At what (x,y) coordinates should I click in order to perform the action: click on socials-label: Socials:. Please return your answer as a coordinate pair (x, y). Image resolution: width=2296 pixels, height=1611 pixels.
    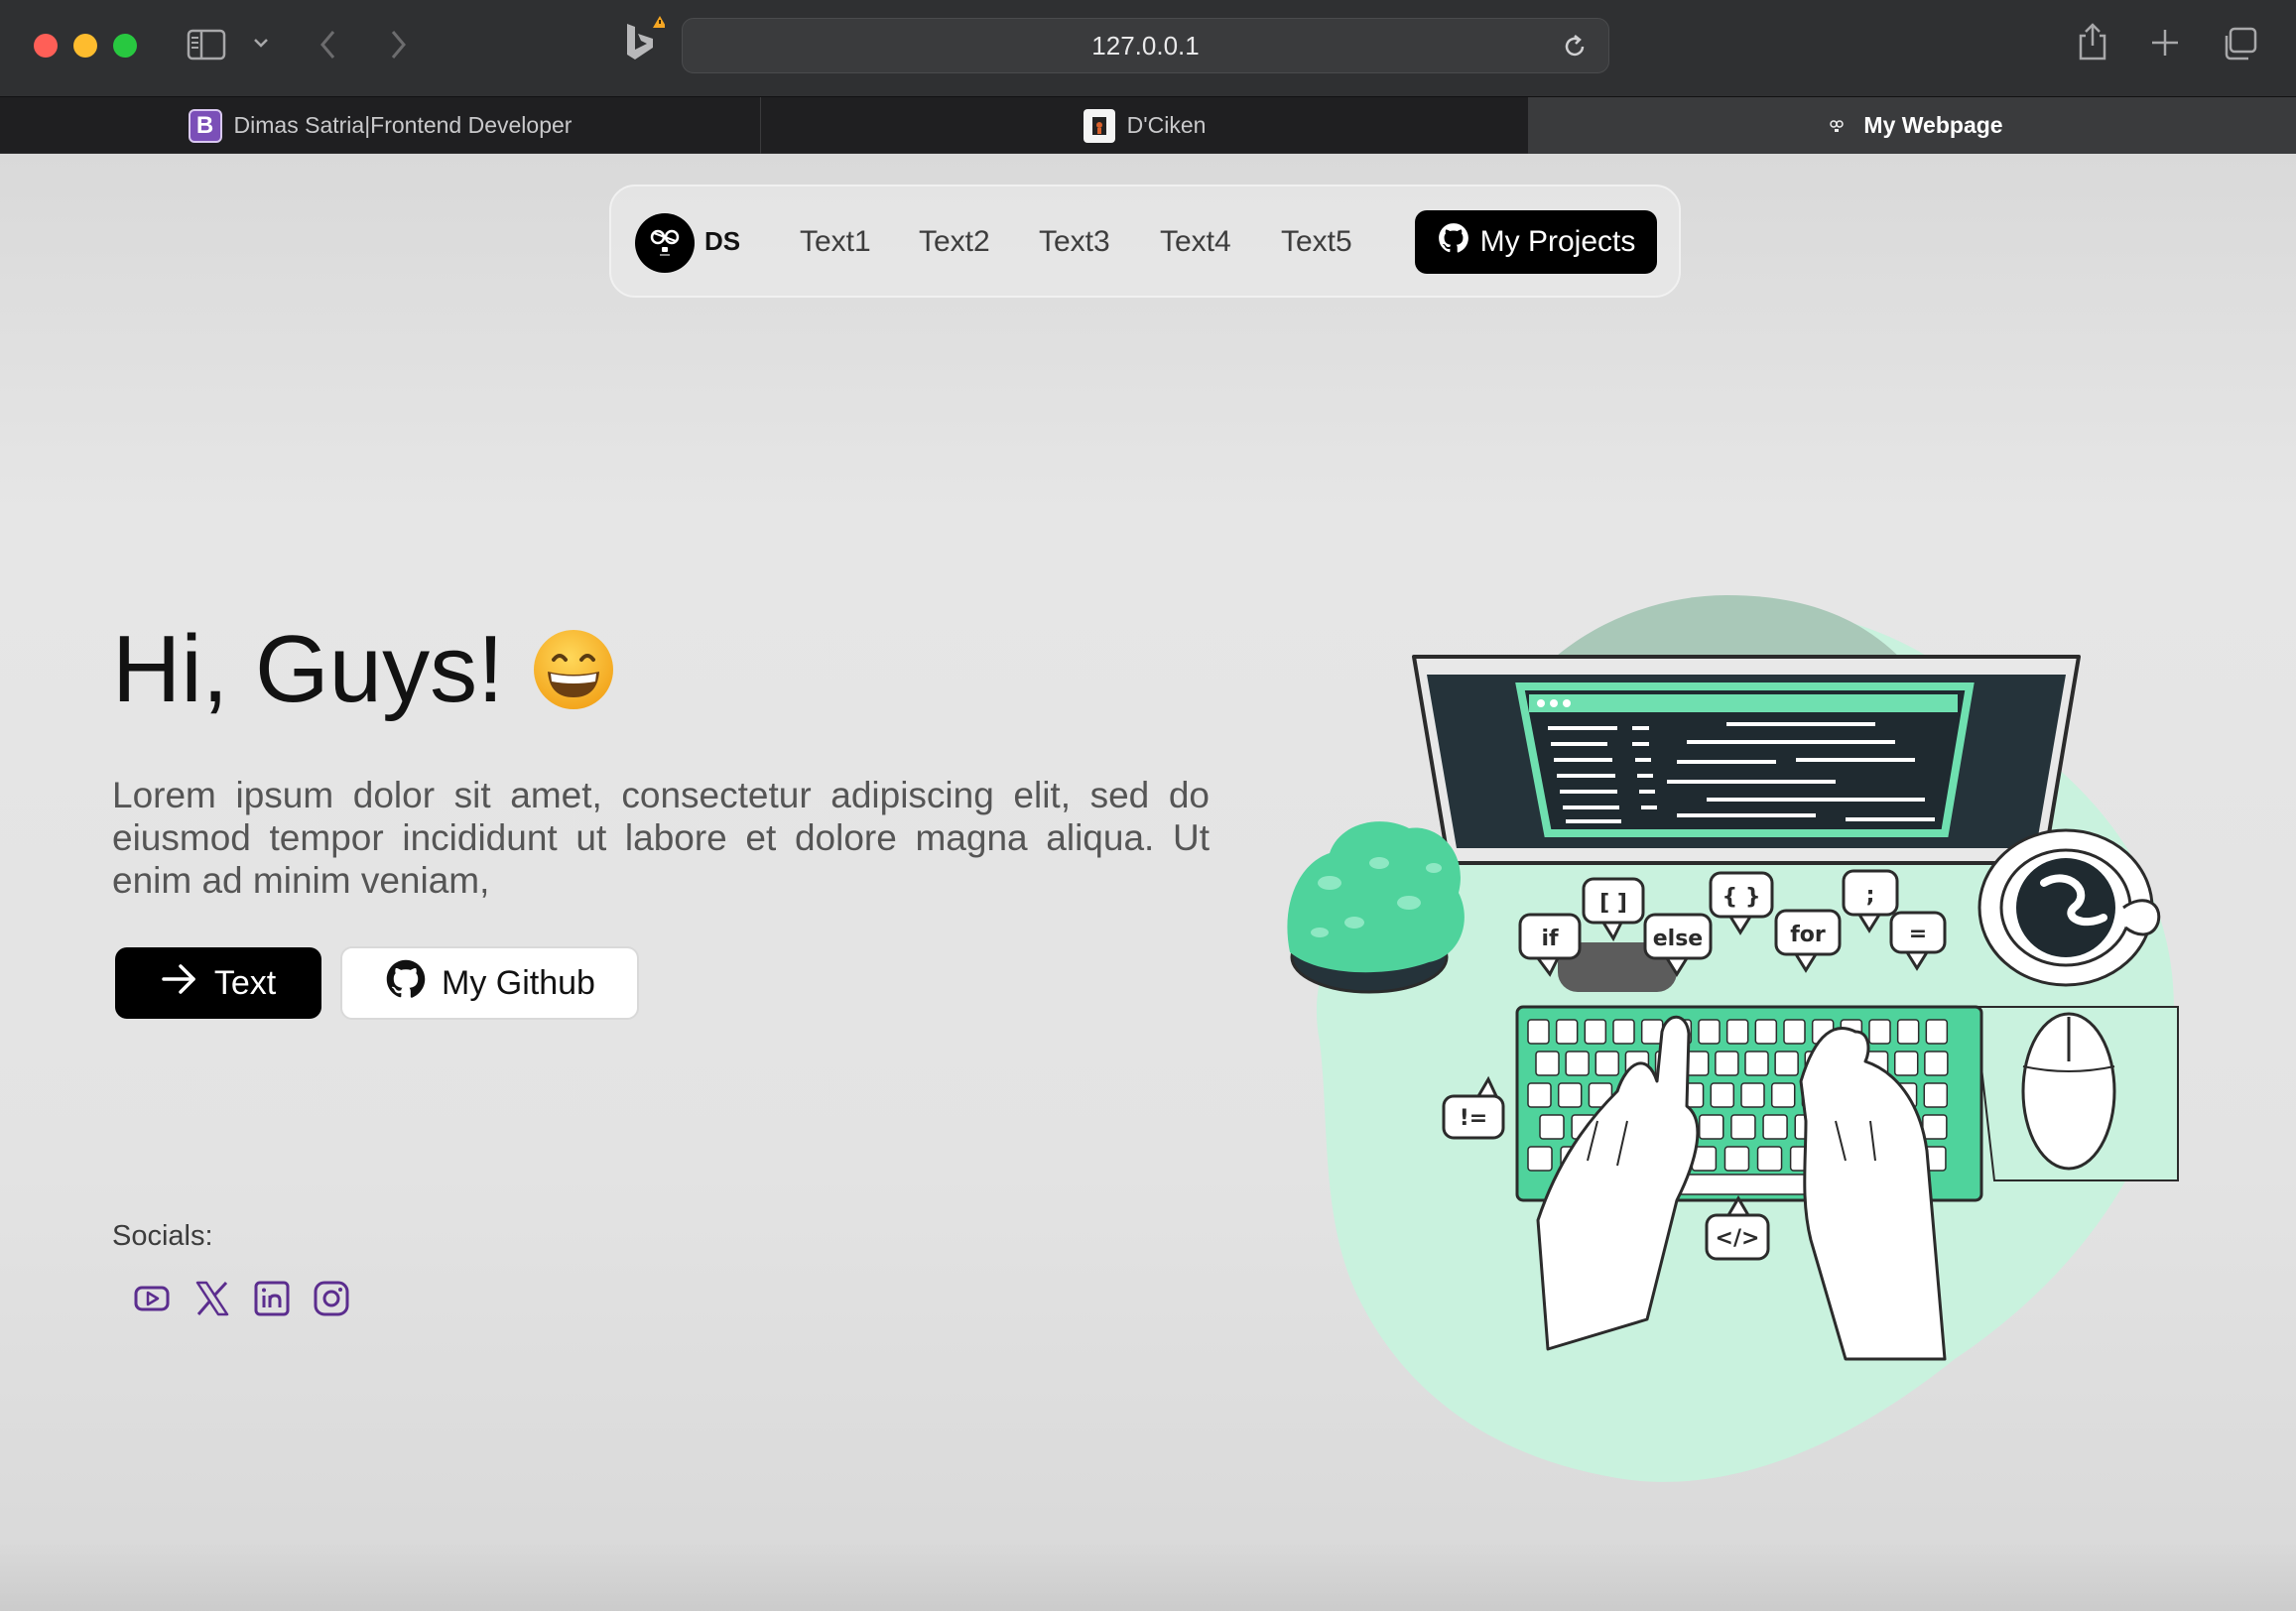
    Looking at the image, I should click on (163, 1236).